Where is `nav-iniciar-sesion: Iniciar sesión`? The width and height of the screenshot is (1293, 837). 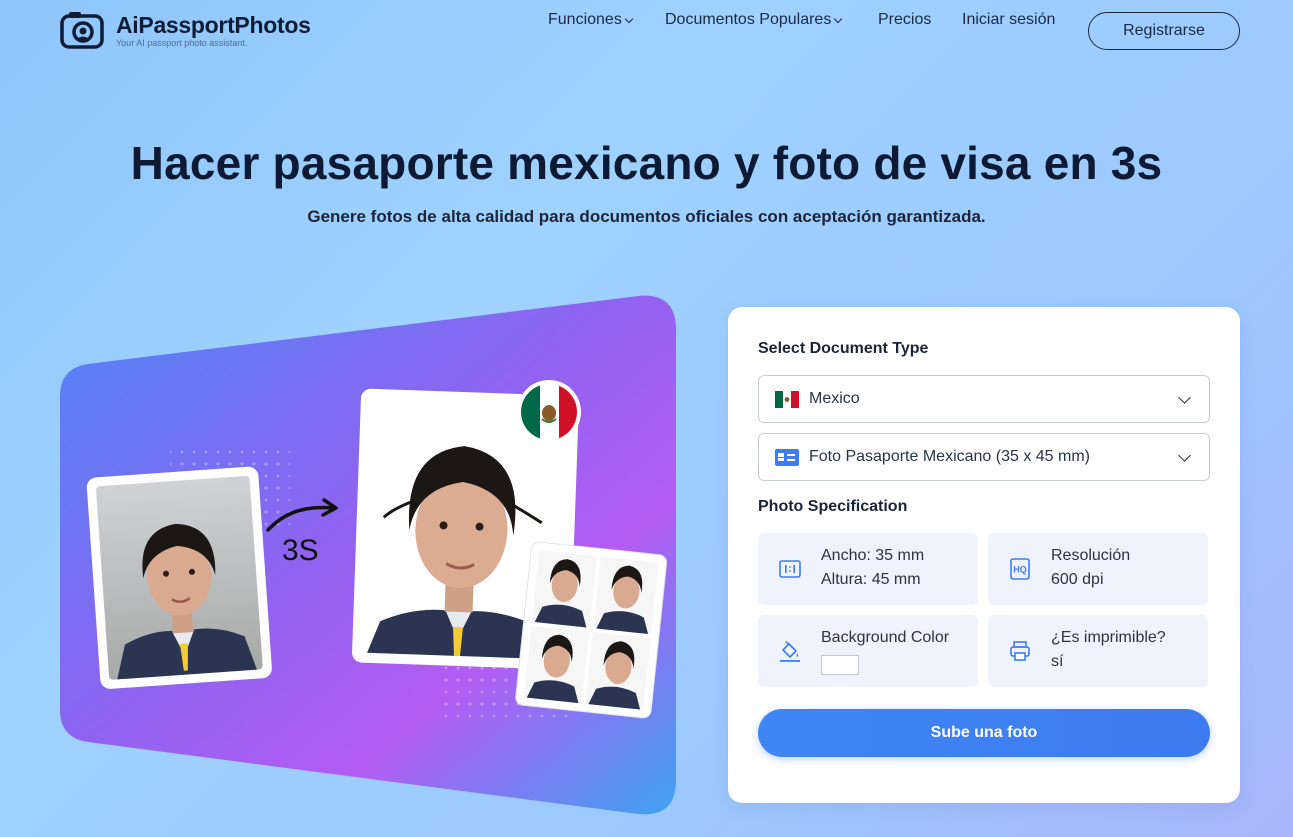
nav-iniciar-sesion: Iniciar sesión is located at coordinates (1008, 20).